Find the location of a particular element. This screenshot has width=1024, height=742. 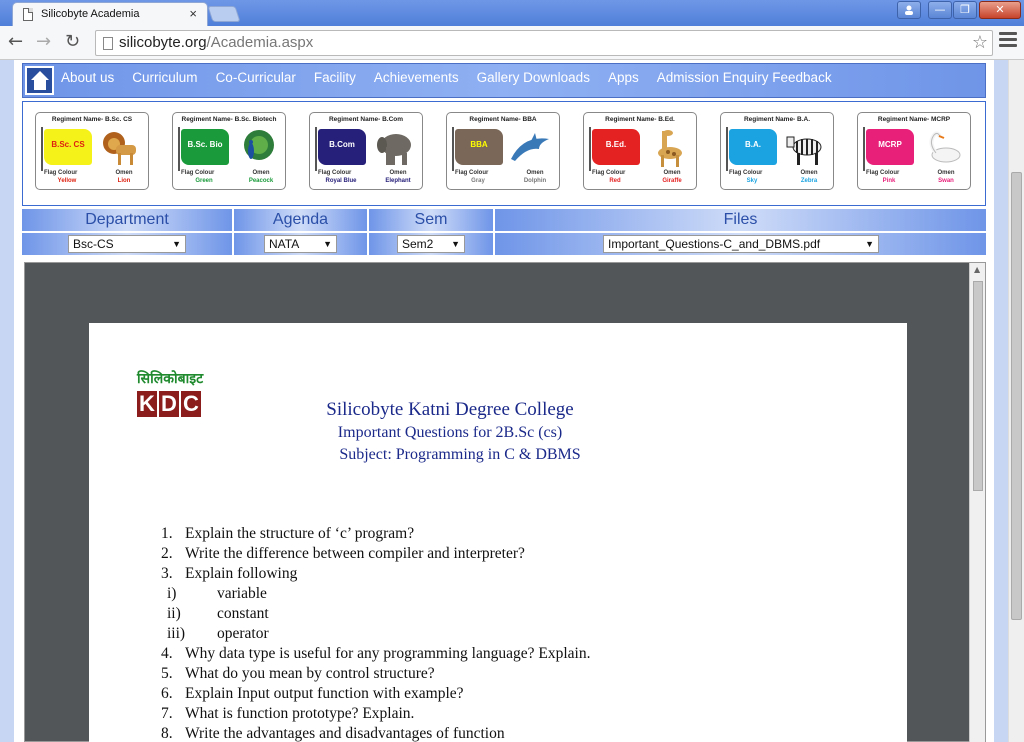

page-scroll-thumb is located at coordinates (1016, 396).